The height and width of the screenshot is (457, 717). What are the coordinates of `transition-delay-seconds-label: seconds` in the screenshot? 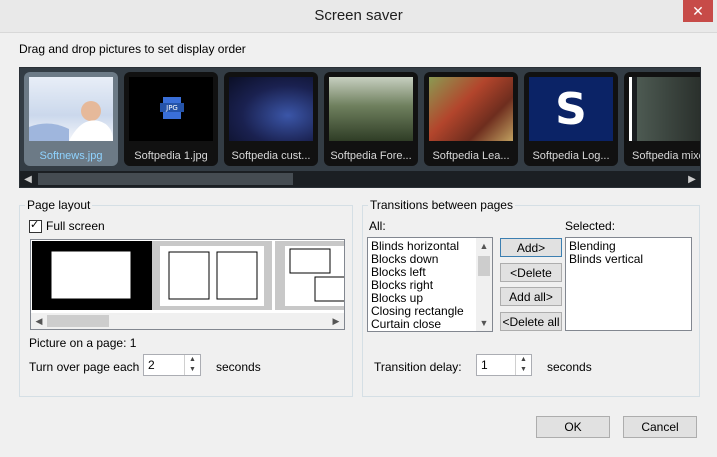 It's located at (569, 367).